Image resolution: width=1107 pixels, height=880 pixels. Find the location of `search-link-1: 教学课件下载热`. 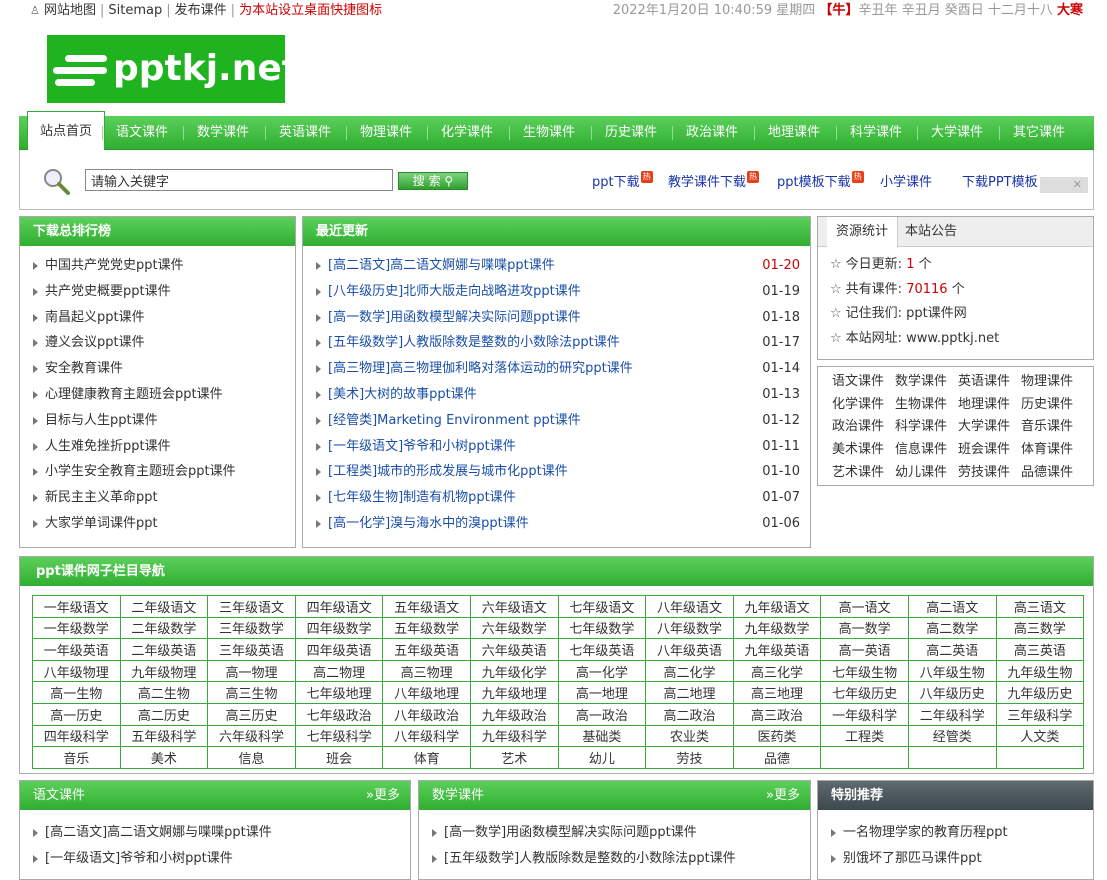

search-link-1: 教学课件下载热 is located at coordinates (714, 180).